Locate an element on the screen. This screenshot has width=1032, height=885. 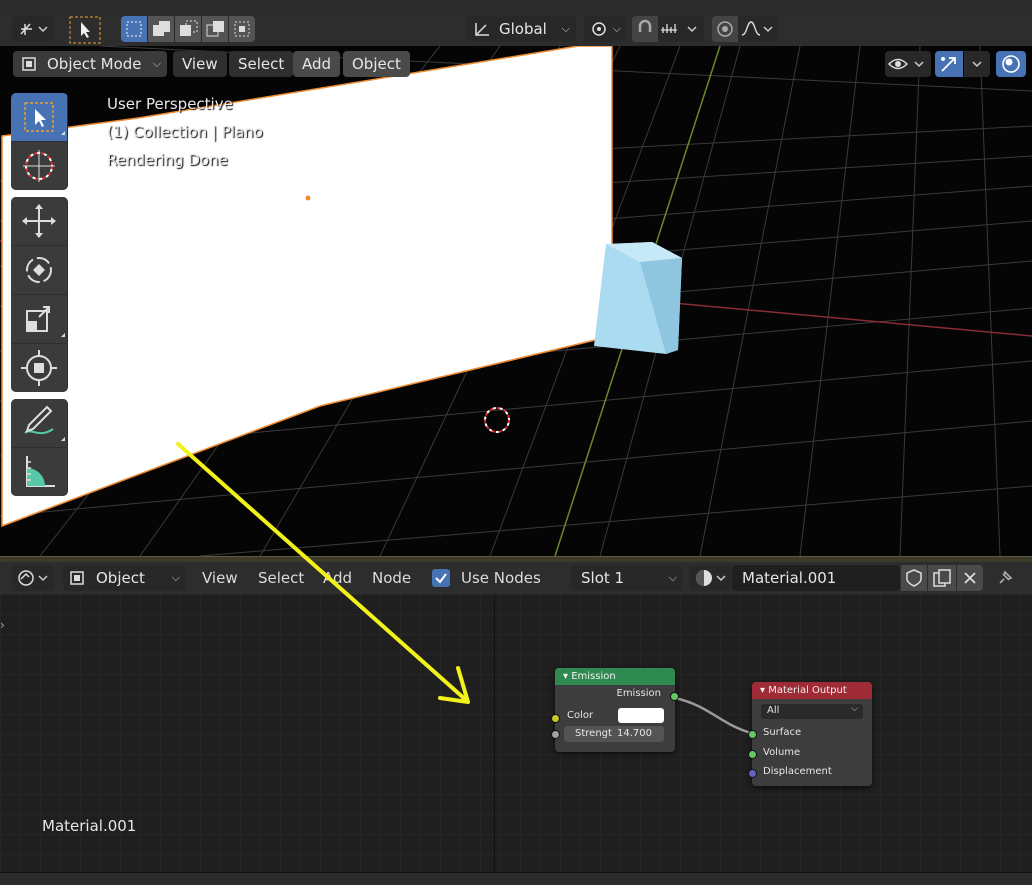
material-output-header: ▾ Material Output is located at coordinates (812, 690).